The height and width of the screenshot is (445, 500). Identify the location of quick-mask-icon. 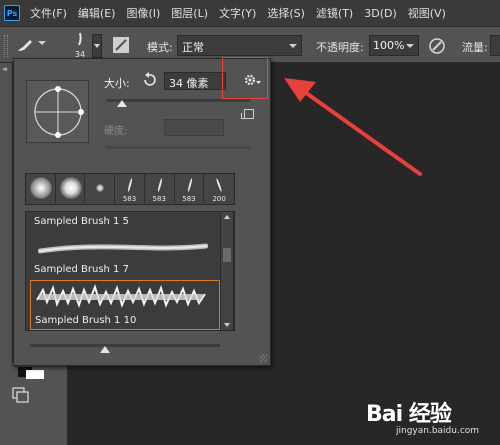
(21, 395).